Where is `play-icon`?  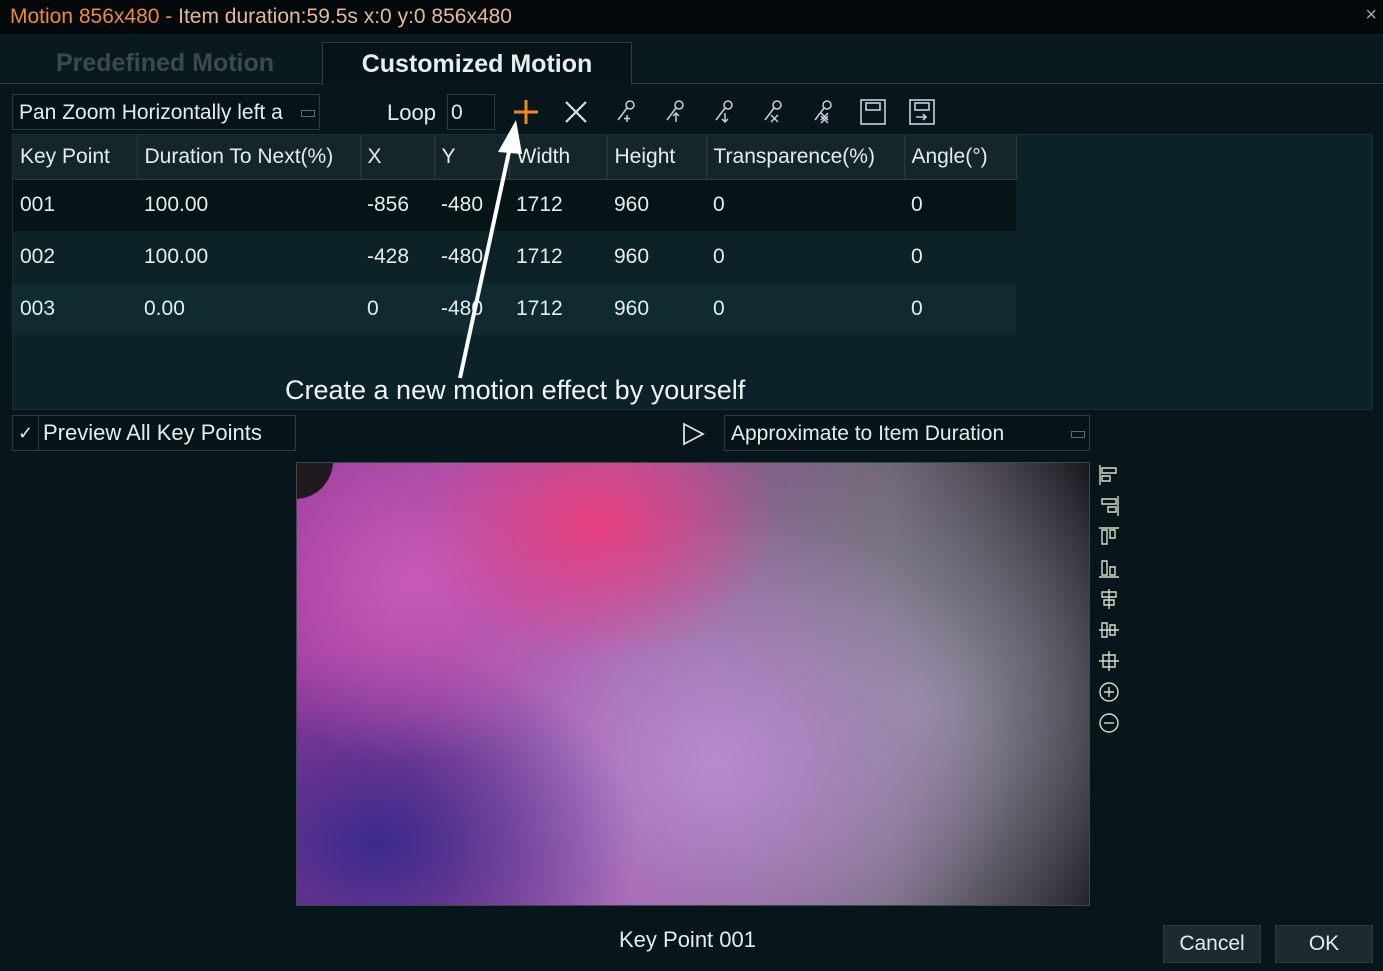 play-icon is located at coordinates (693, 436).